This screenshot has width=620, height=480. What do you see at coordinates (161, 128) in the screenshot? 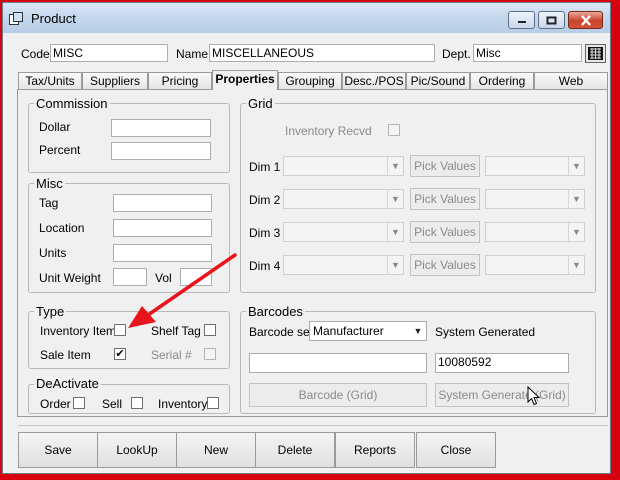
I see `dollar-field` at bounding box center [161, 128].